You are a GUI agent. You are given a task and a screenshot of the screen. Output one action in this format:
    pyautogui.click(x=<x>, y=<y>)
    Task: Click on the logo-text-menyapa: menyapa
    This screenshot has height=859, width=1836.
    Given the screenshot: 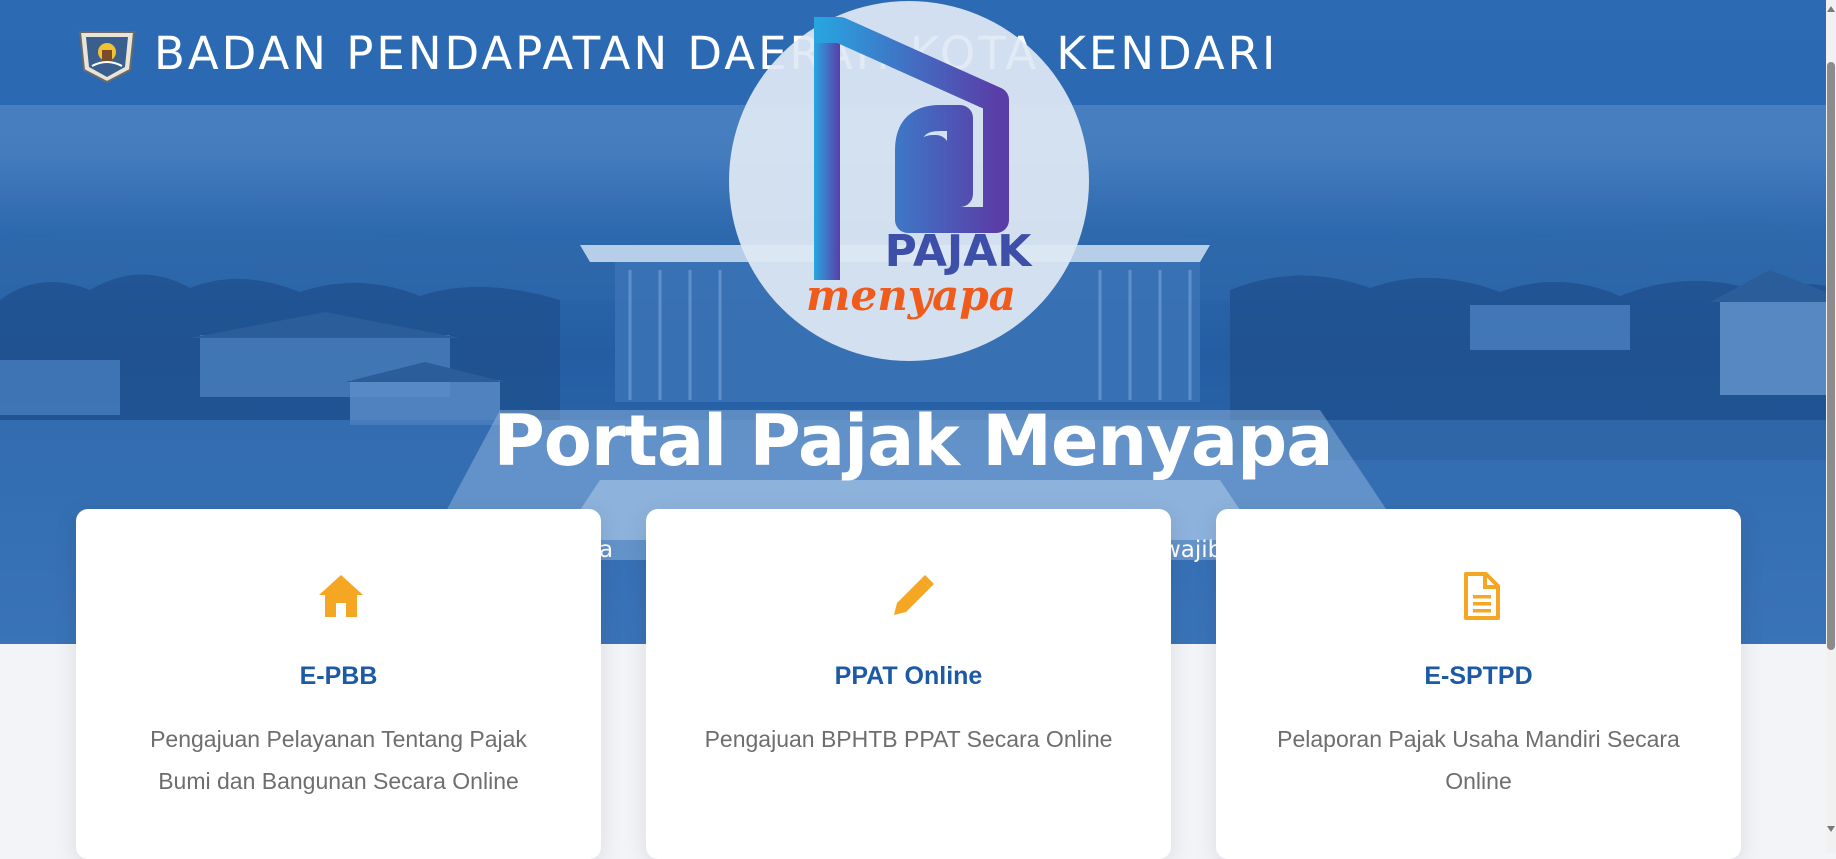 What is the action you would take?
    pyautogui.click(x=911, y=295)
    